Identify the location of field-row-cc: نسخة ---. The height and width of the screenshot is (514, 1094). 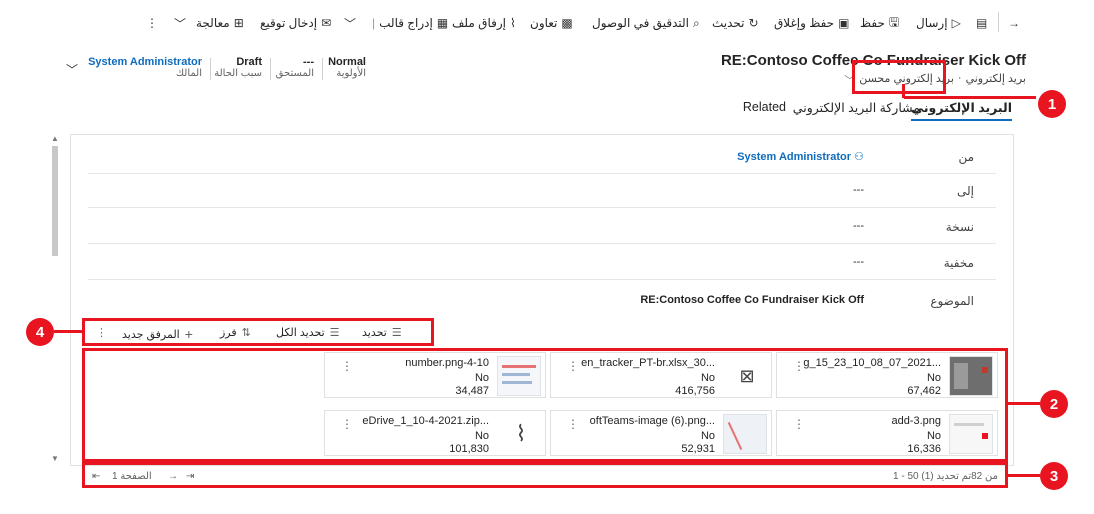
(542, 226).